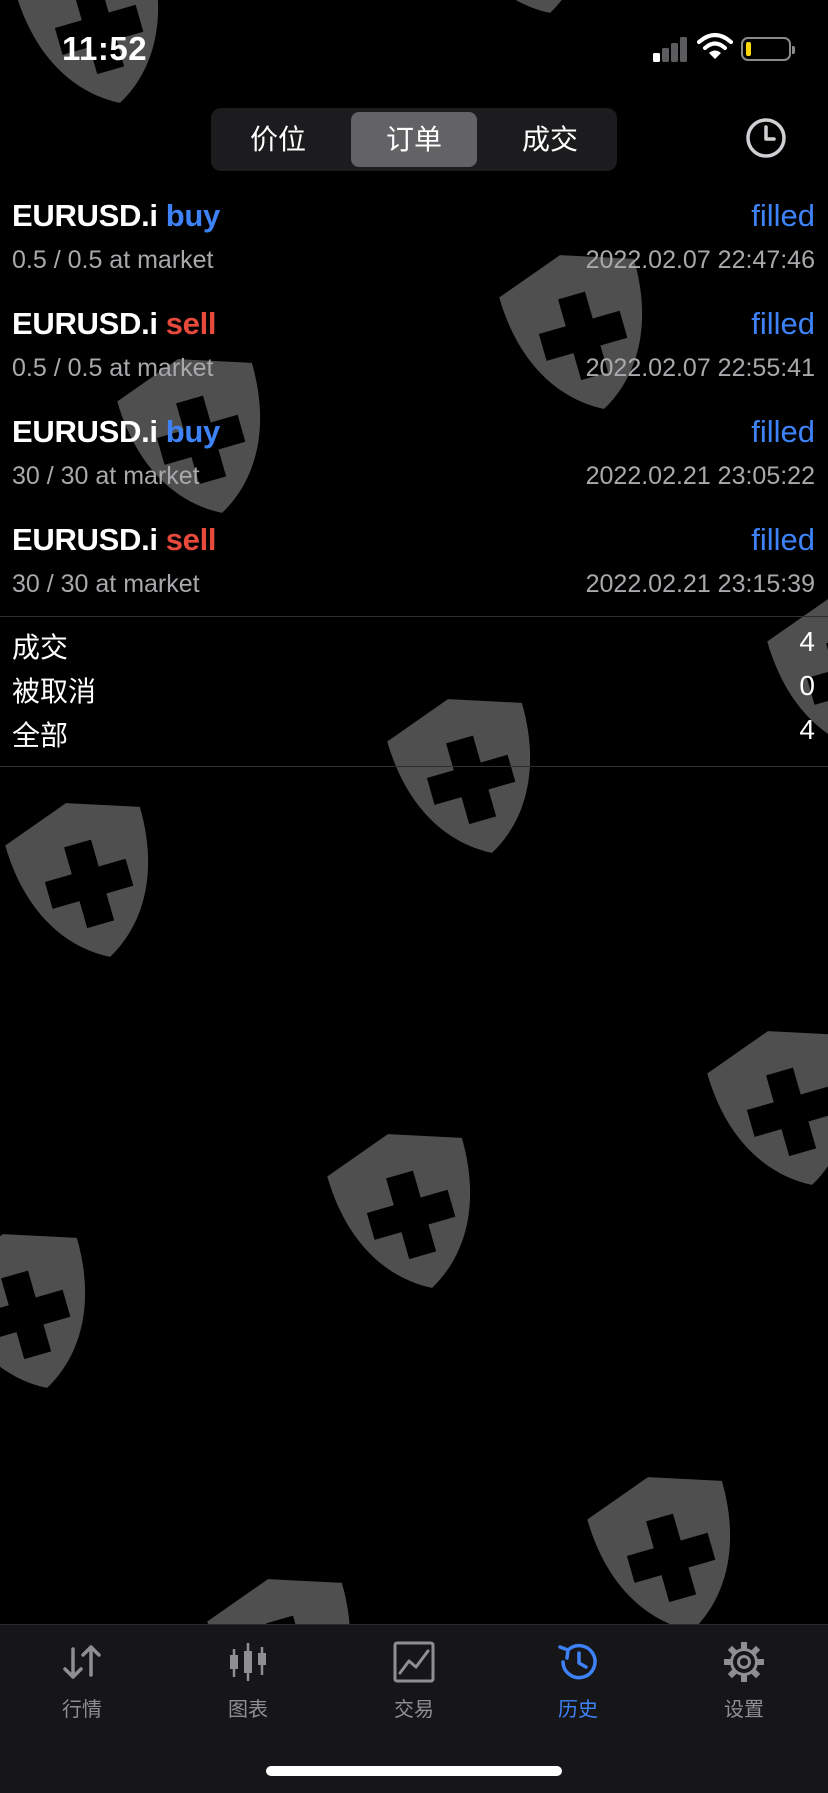 The width and height of the screenshot is (828, 1793). Describe the element at coordinates (700, 368) in the screenshot. I see `order-time: 2022.02.07 22:55:41` at that location.